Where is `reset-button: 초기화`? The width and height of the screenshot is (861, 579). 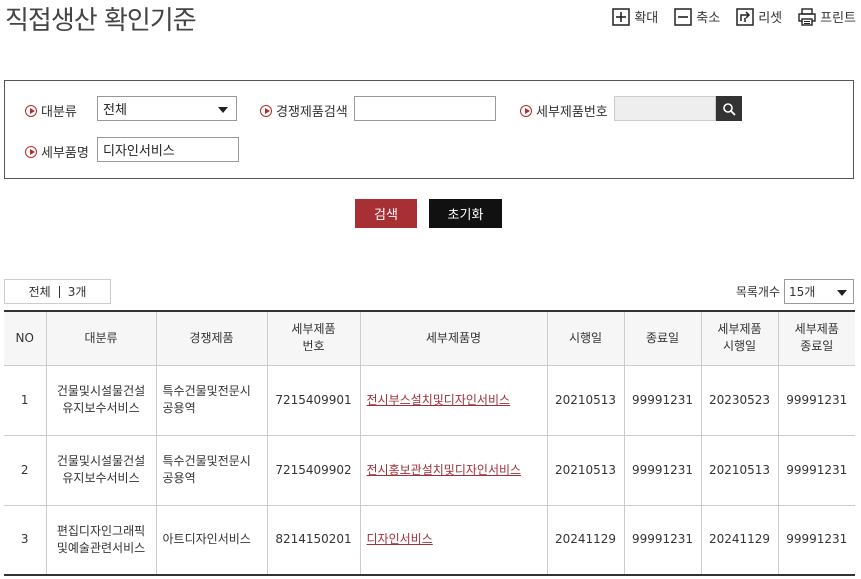
reset-button: 초기화 is located at coordinates (465, 213).